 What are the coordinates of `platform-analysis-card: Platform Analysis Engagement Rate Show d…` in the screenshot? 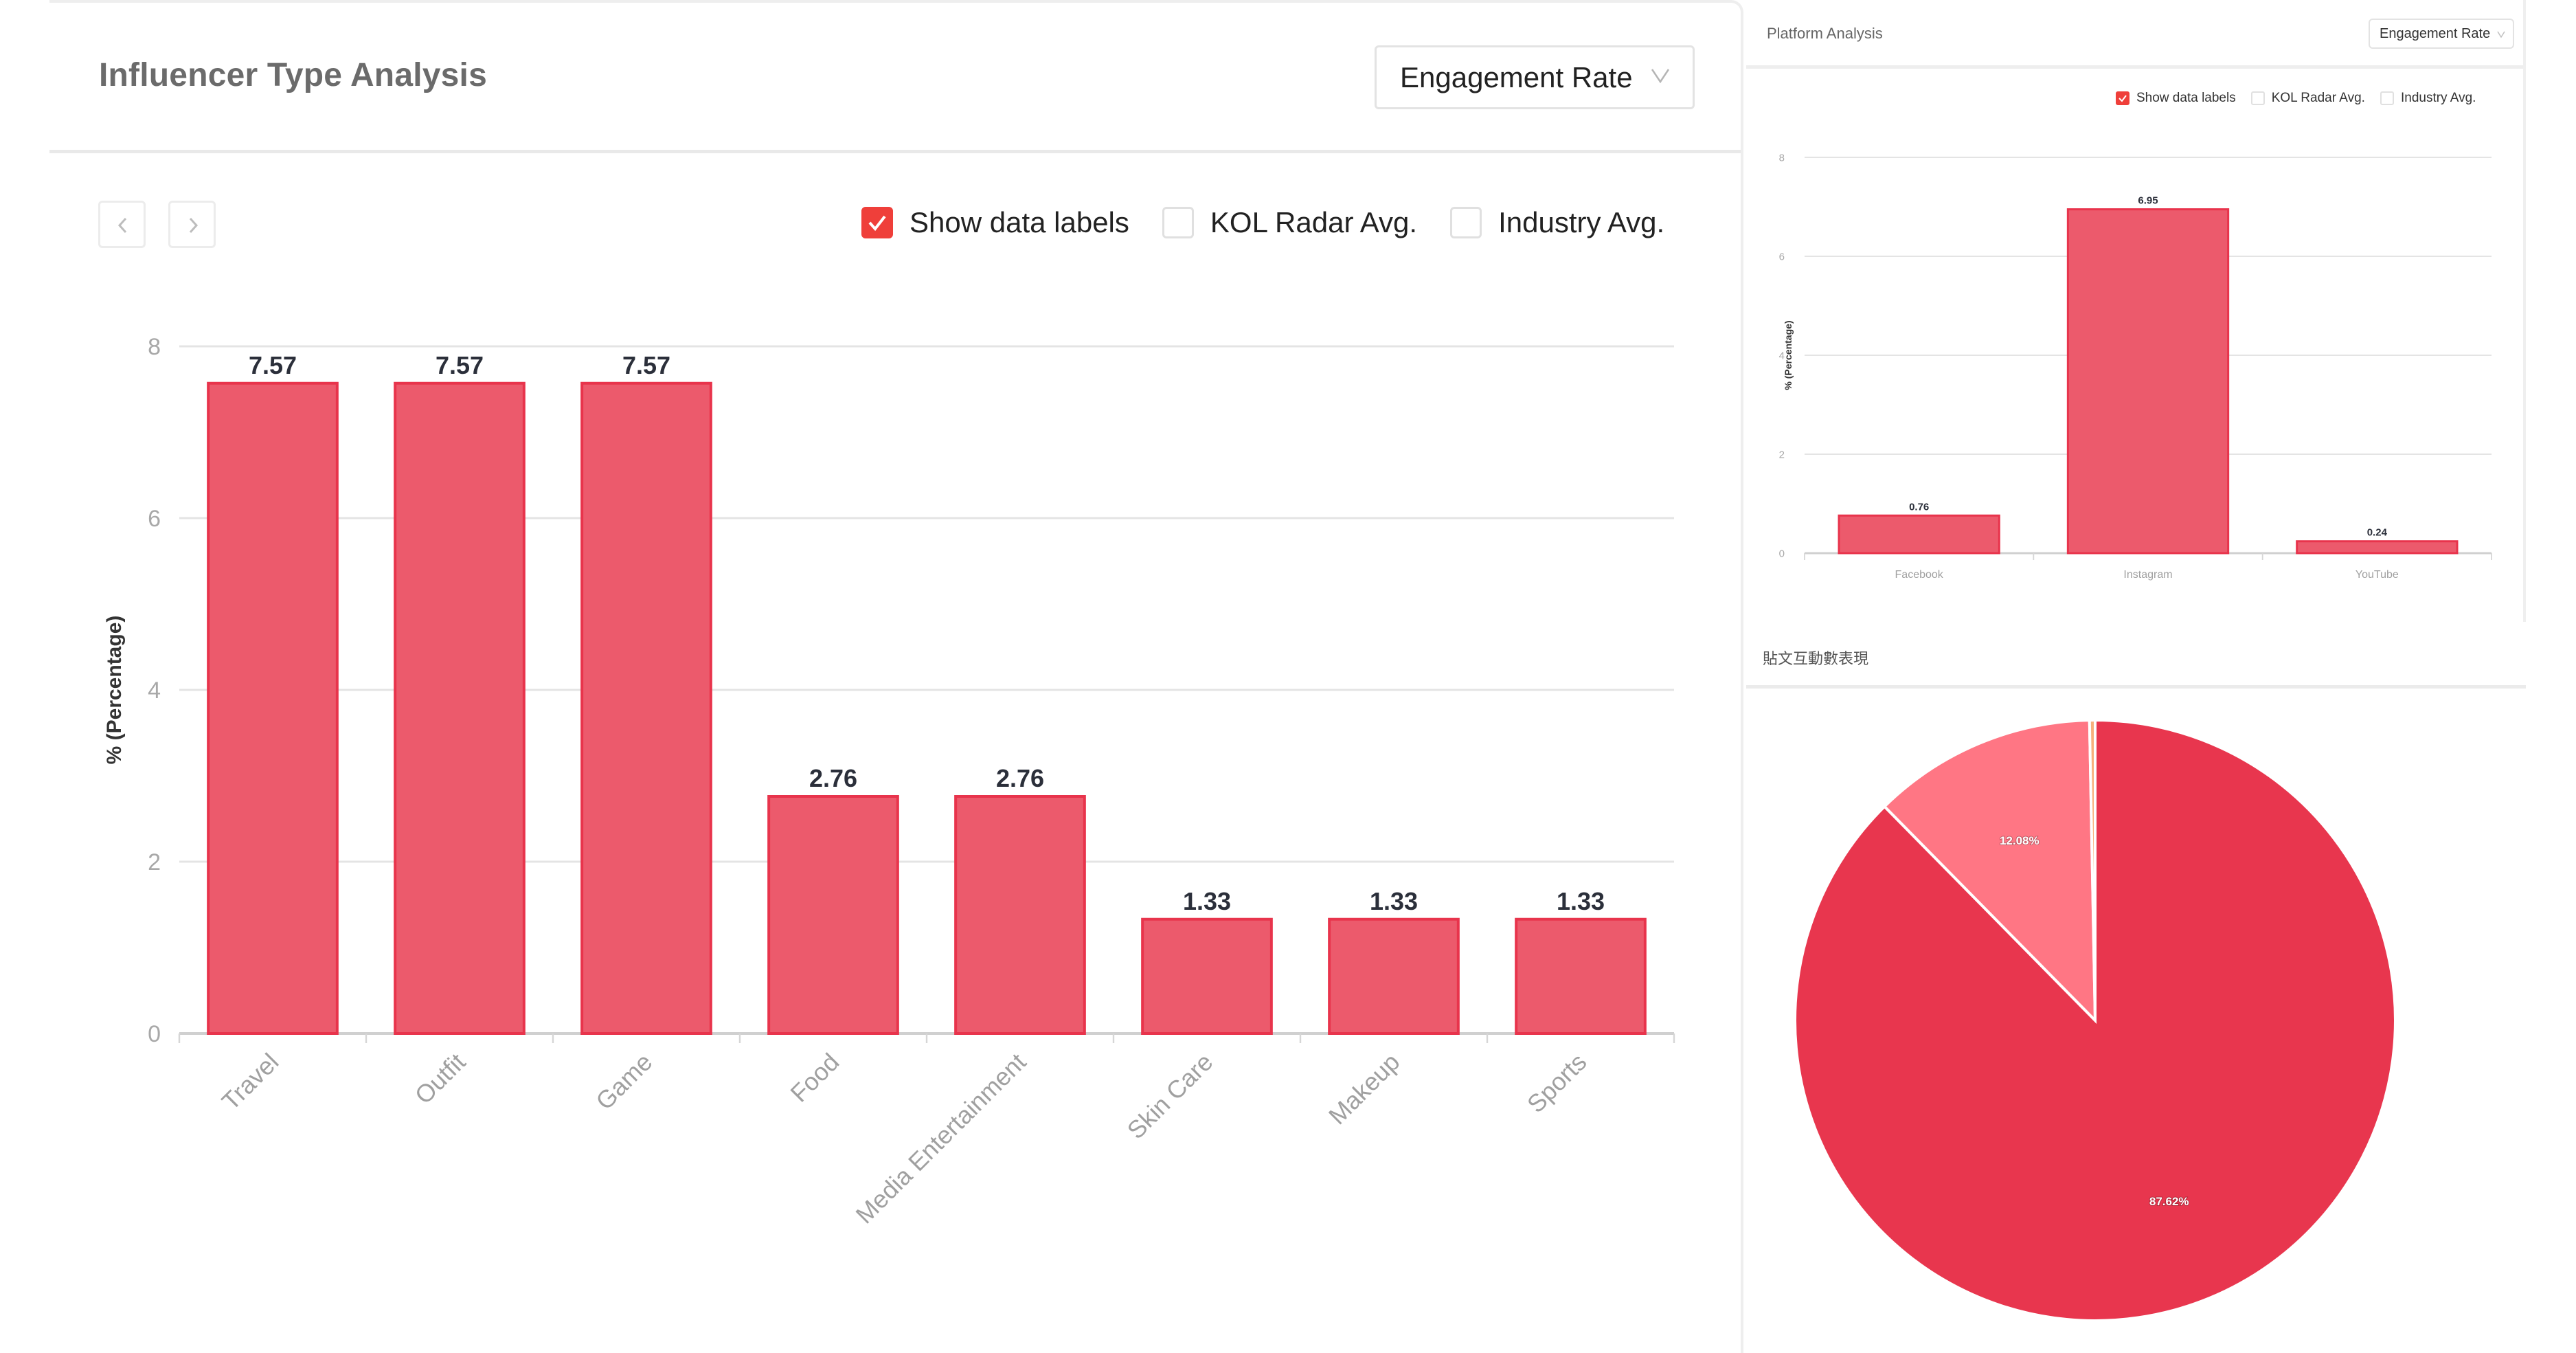 It's located at (2136, 311).